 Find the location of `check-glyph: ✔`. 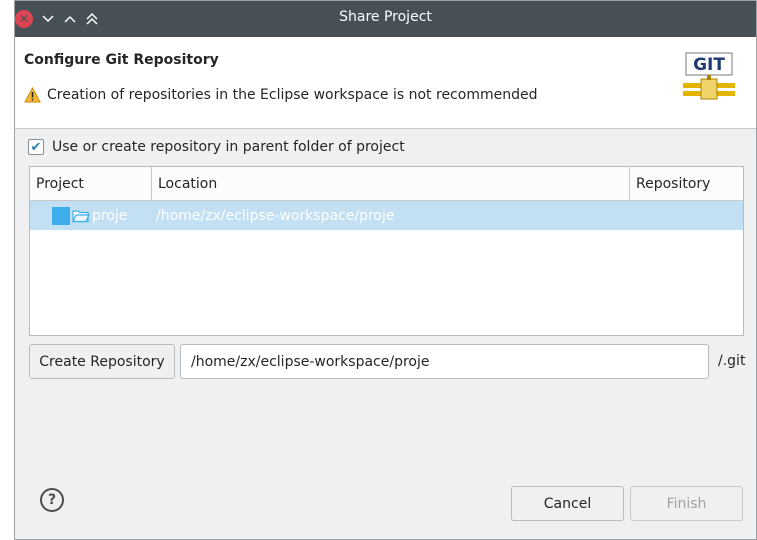

check-glyph: ✔ is located at coordinates (36, 147).